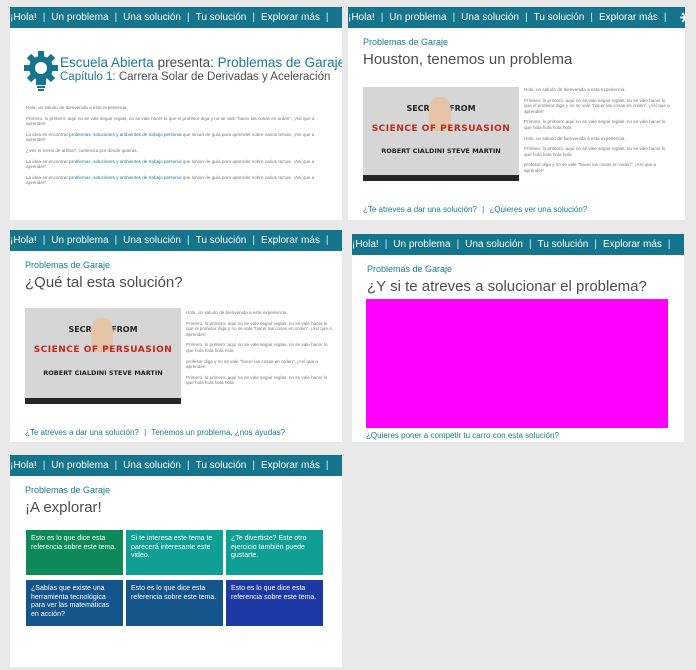  What do you see at coordinates (468, 59) in the screenshot?
I see `page-title: Houston, tenemos un problema` at bounding box center [468, 59].